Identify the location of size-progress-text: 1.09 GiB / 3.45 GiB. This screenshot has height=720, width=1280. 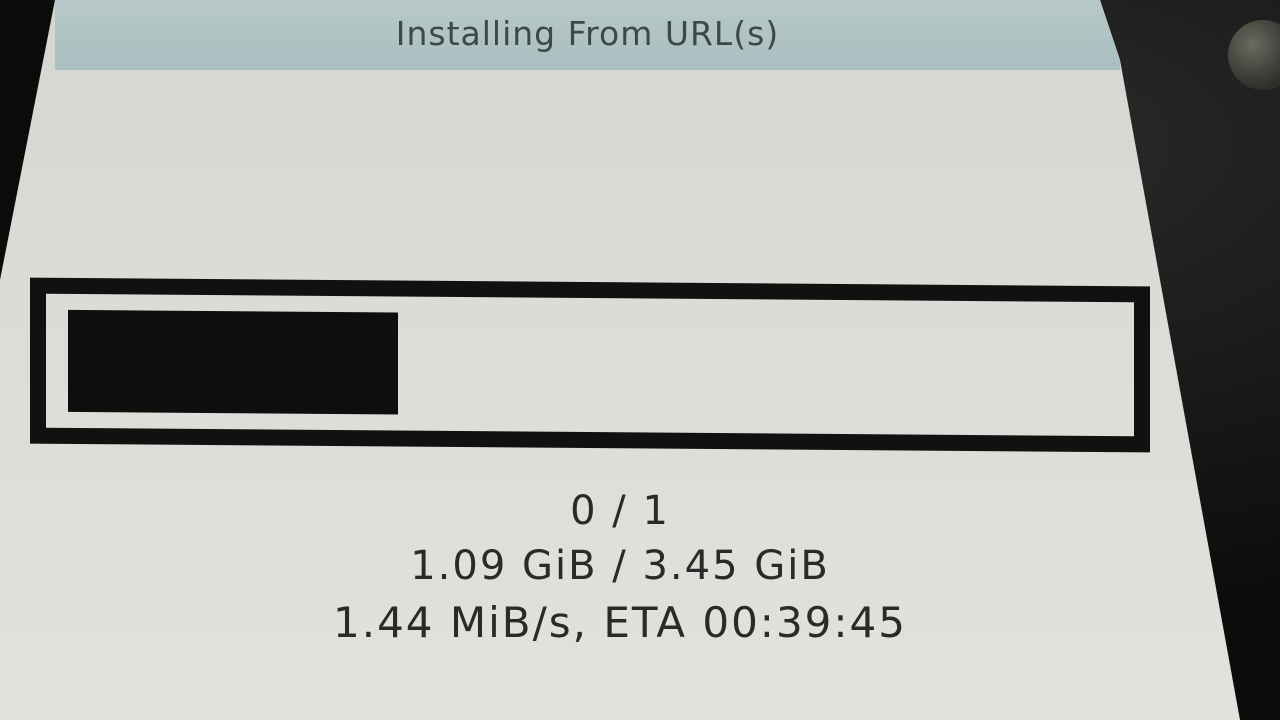
(620, 566).